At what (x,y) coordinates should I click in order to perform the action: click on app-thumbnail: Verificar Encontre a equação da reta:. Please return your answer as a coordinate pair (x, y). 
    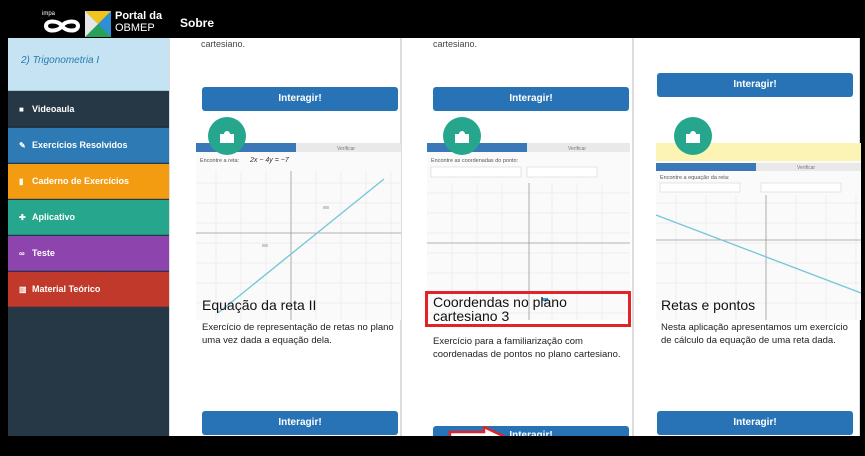
    Looking at the image, I should click on (758, 231).